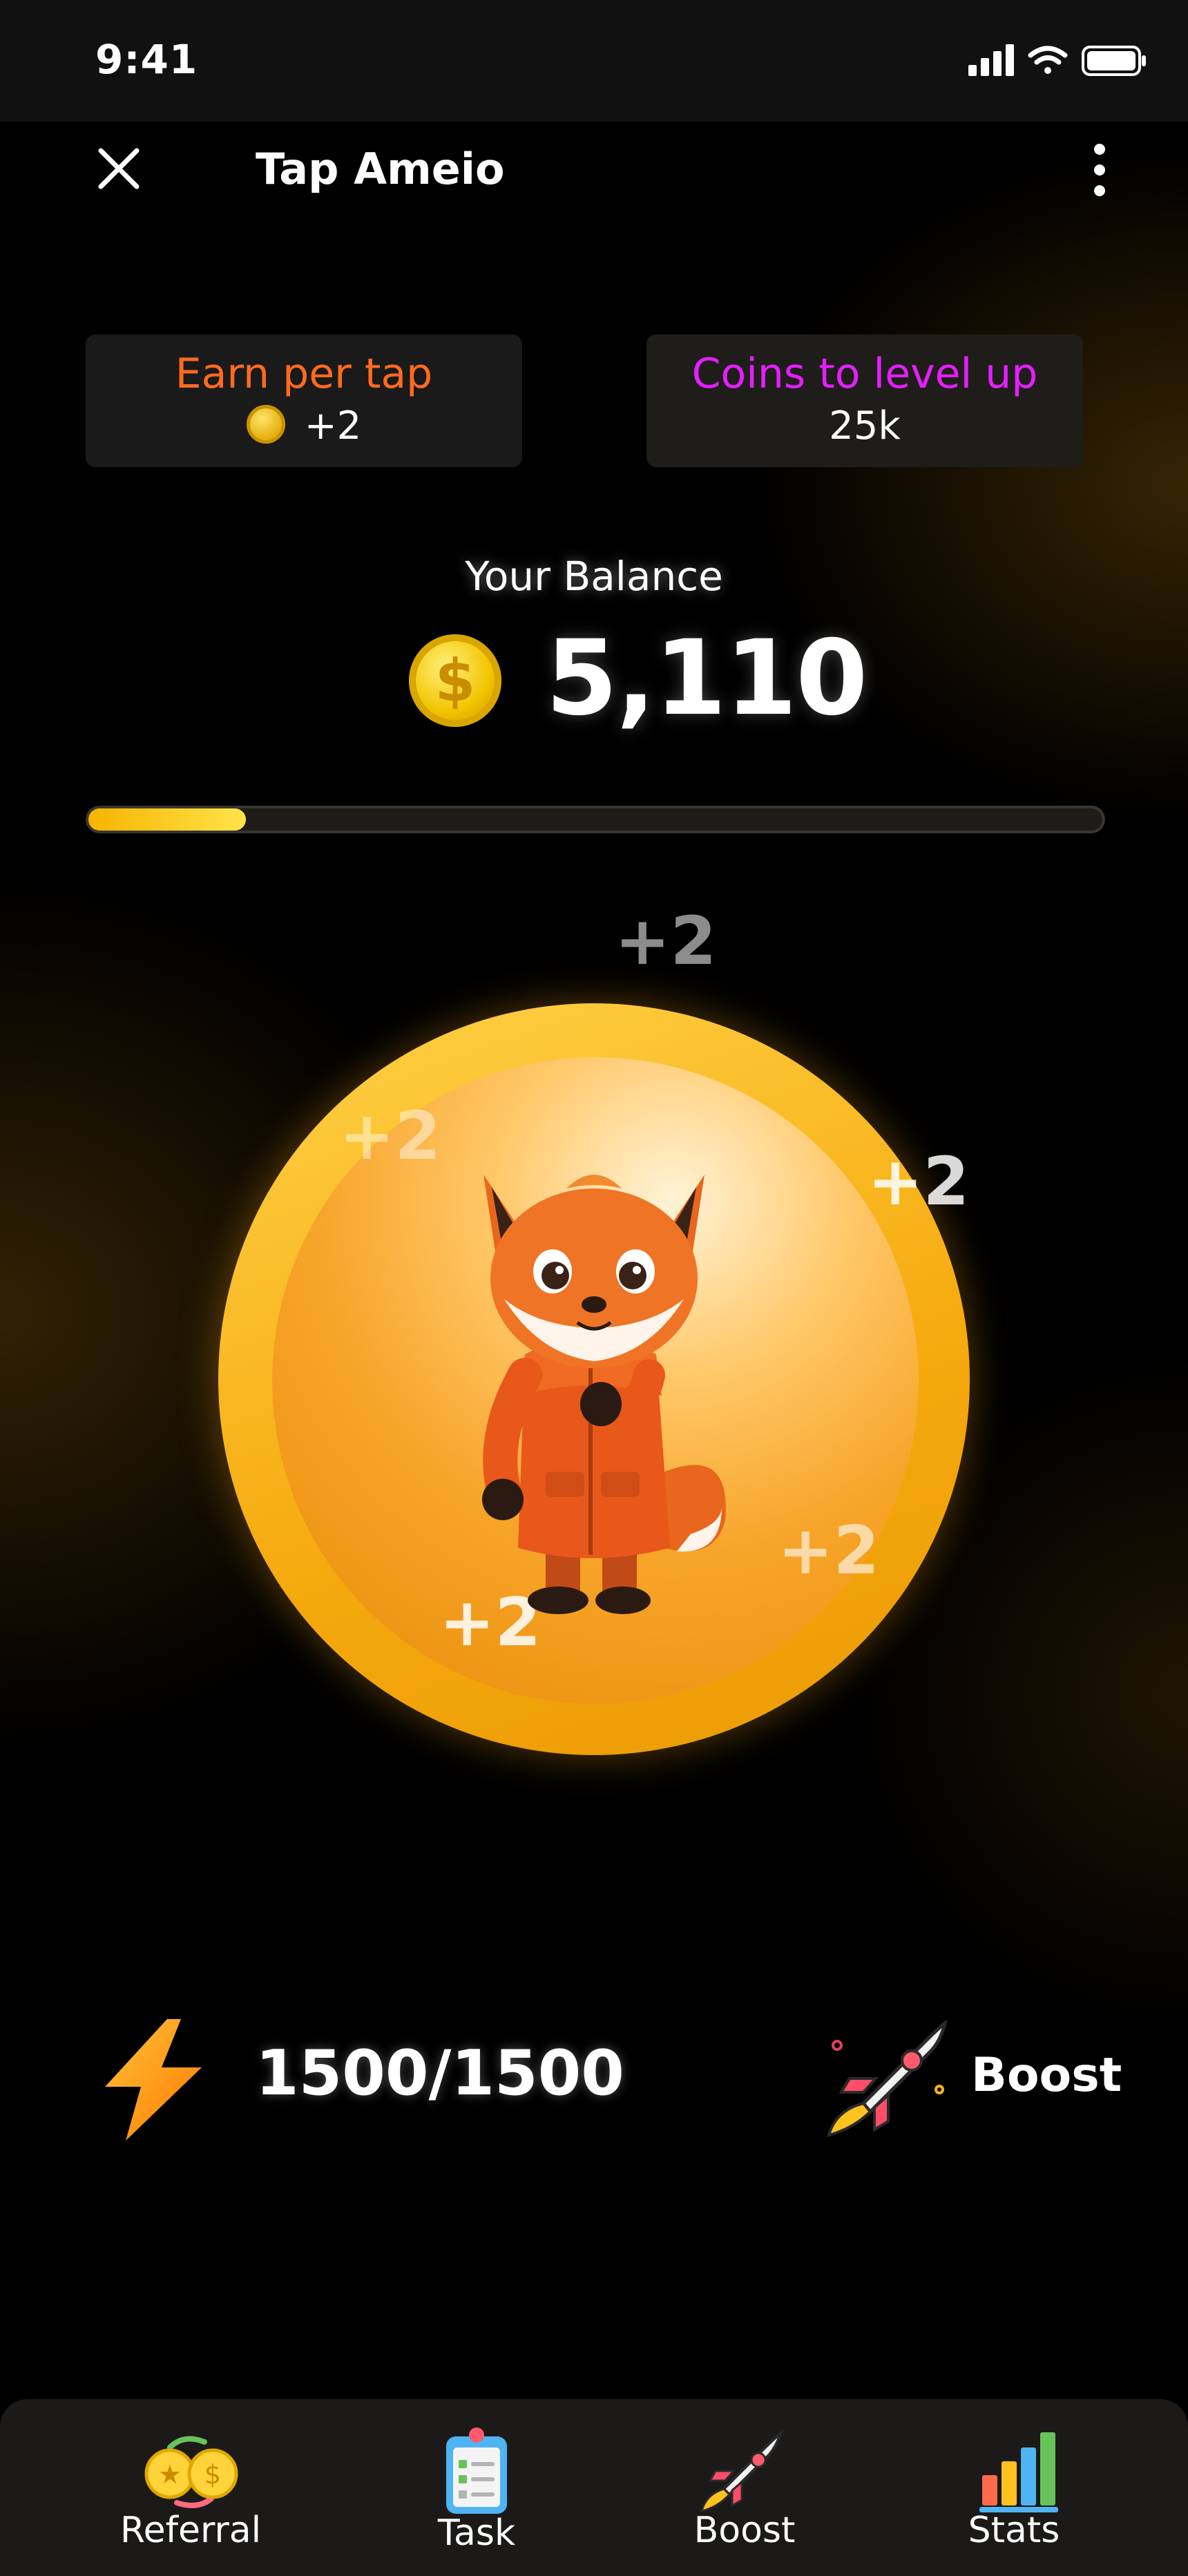  What do you see at coordinates (594, 61) in the screenshot?
I see `status-bar: 9:41` at bounding box center [594, 61].